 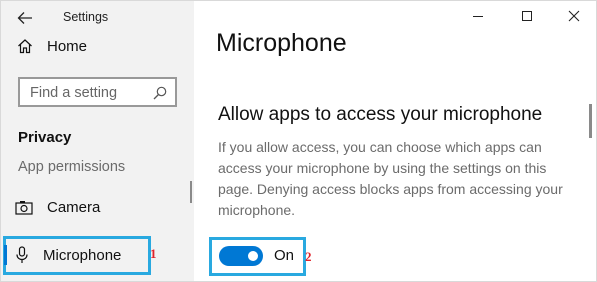 I want to click on minimize-icon, so click(x=478, y=16).